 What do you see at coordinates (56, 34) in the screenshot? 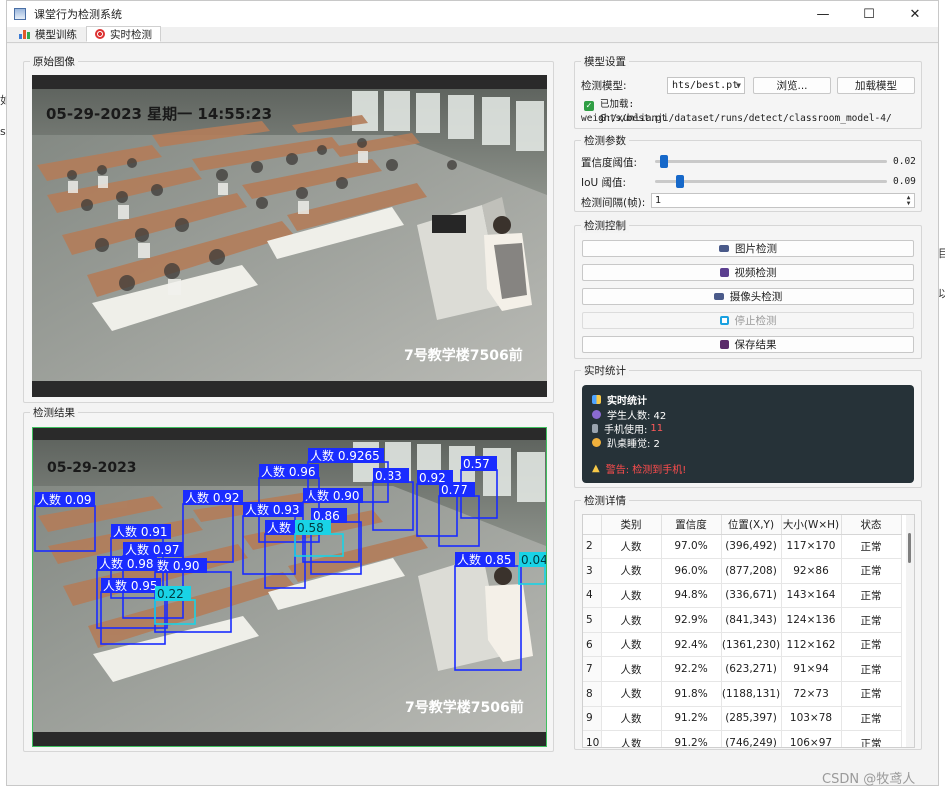
I see `tab-label: 模型训练` at bounding box center [56, 34].